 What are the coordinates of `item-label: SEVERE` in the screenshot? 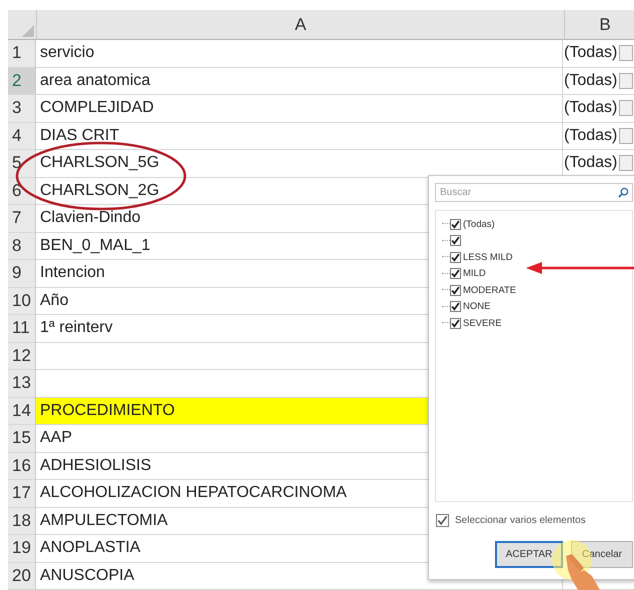 It's located at (482, 323).